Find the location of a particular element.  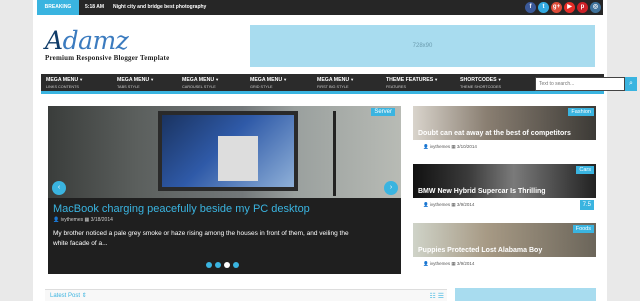

nav-item-7: SHORTCODES▼ THEME SHORTCODES is located at coordinates (481, 83).